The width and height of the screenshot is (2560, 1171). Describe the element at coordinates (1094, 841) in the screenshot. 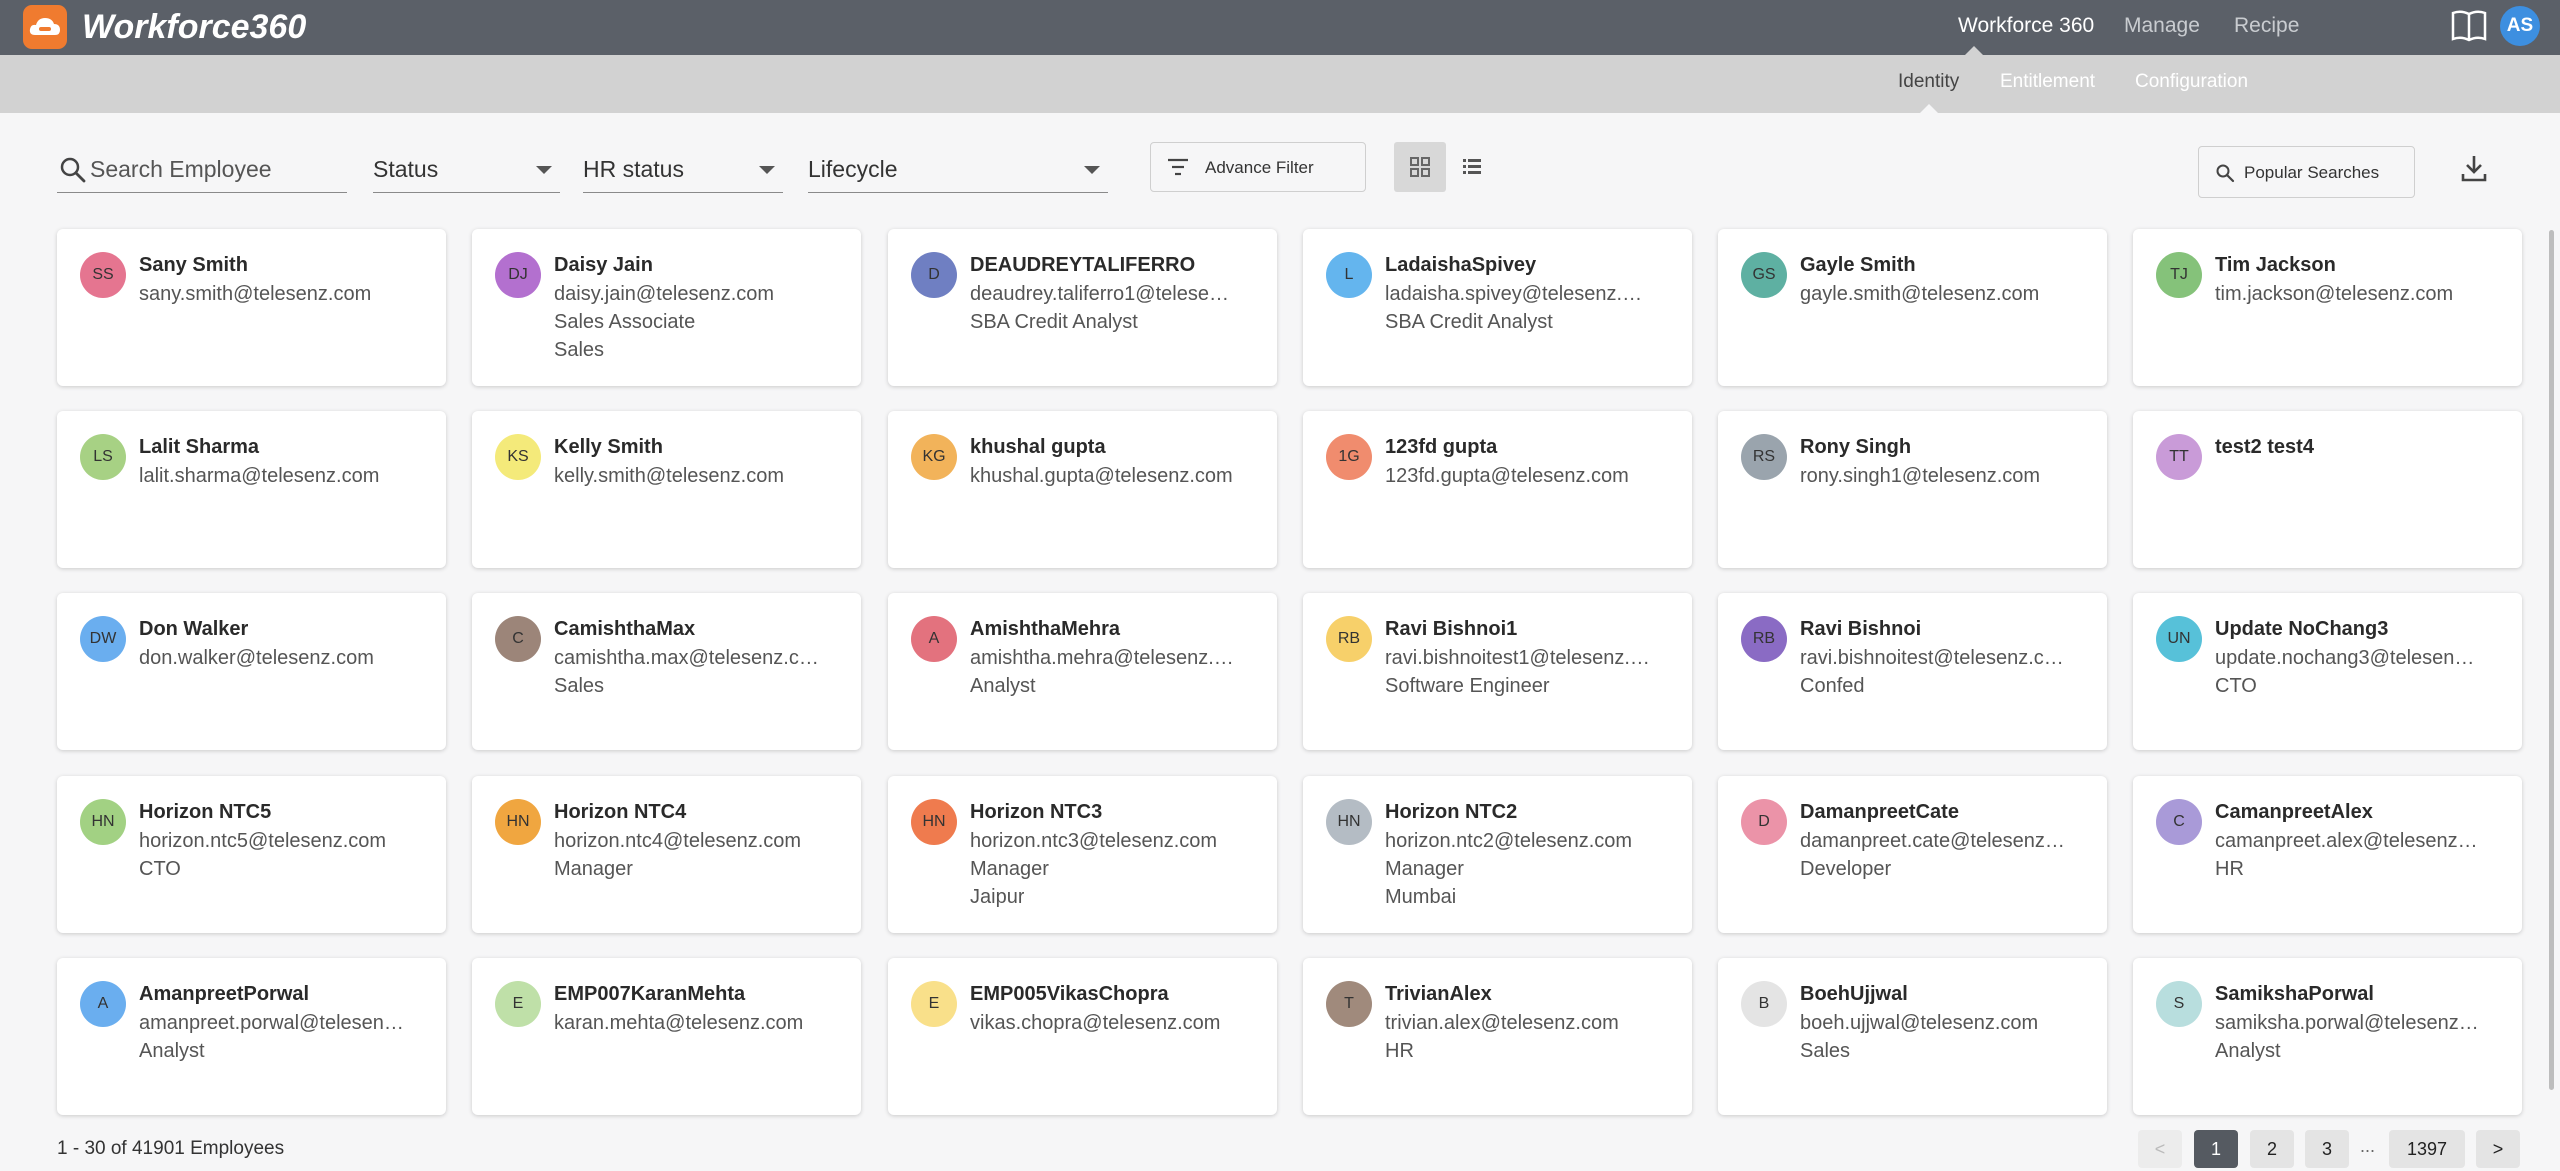

I see `employee-email: horizon.ntc3@telesenz.com` at that location.